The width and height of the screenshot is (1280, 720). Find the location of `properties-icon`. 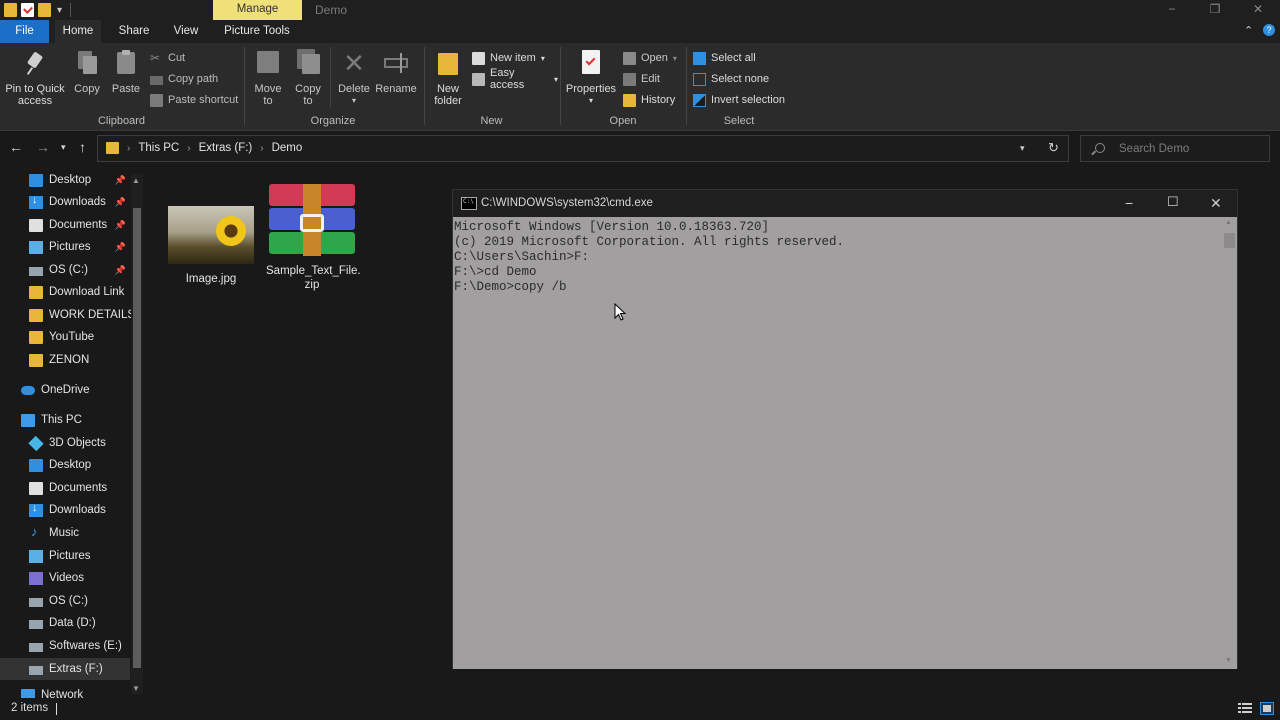

properties-icon is located at coordinates (591, 63).